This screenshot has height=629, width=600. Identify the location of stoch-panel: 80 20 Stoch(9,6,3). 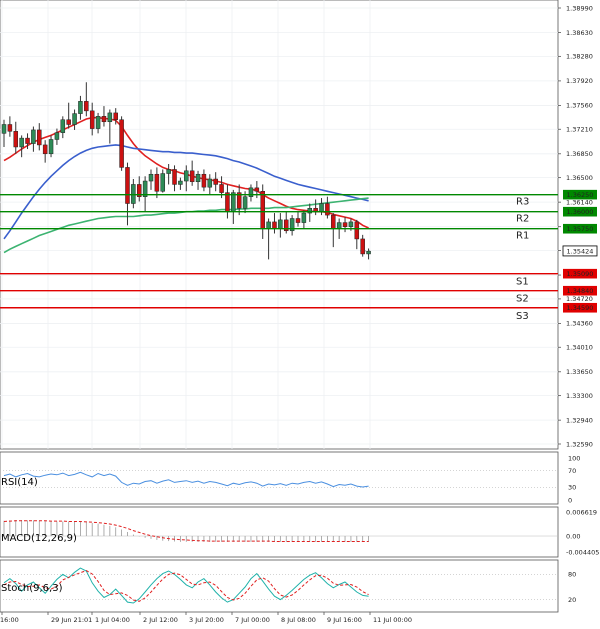
(288, 586).